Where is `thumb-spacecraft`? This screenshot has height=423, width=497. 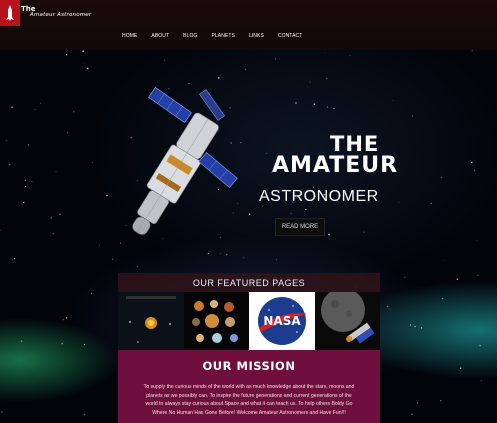
thumb-spacecraft is located at coordinates (347, 321).